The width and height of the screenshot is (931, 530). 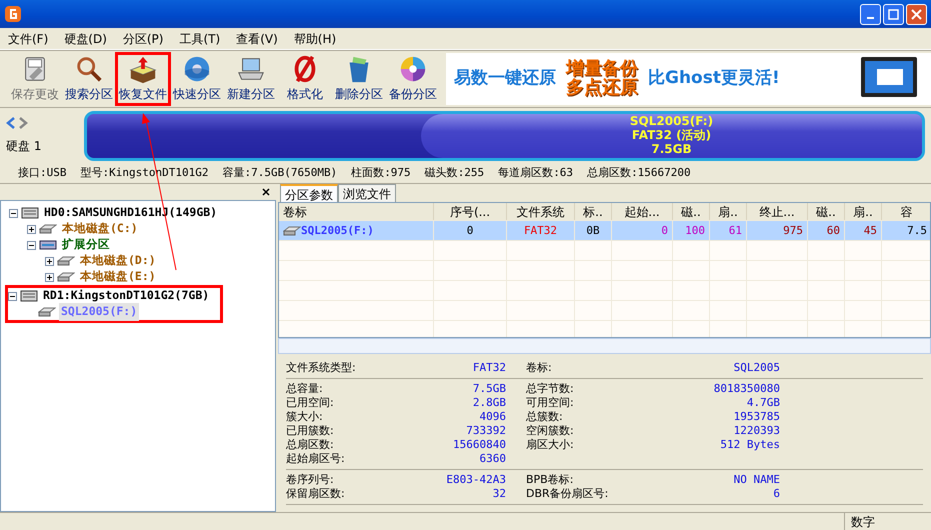 What do you see at coordinates (664, 230) in the screenshot?
I see `table-cell: 0` at bounding box center [664, 230].